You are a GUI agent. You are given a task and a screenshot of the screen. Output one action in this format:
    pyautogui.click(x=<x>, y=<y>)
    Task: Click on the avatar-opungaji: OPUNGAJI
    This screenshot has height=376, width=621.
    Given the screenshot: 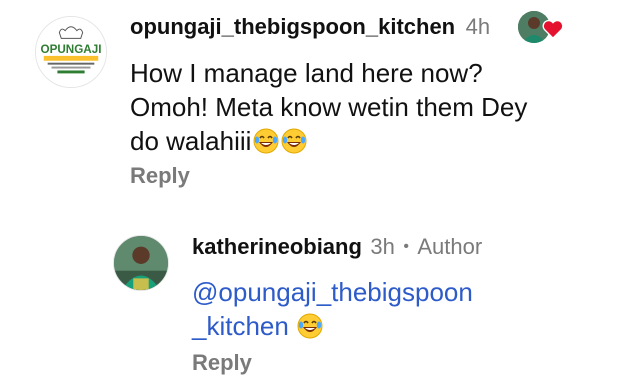 What is the action you would take?
    pyautogui.click(x=71, y=52)
    